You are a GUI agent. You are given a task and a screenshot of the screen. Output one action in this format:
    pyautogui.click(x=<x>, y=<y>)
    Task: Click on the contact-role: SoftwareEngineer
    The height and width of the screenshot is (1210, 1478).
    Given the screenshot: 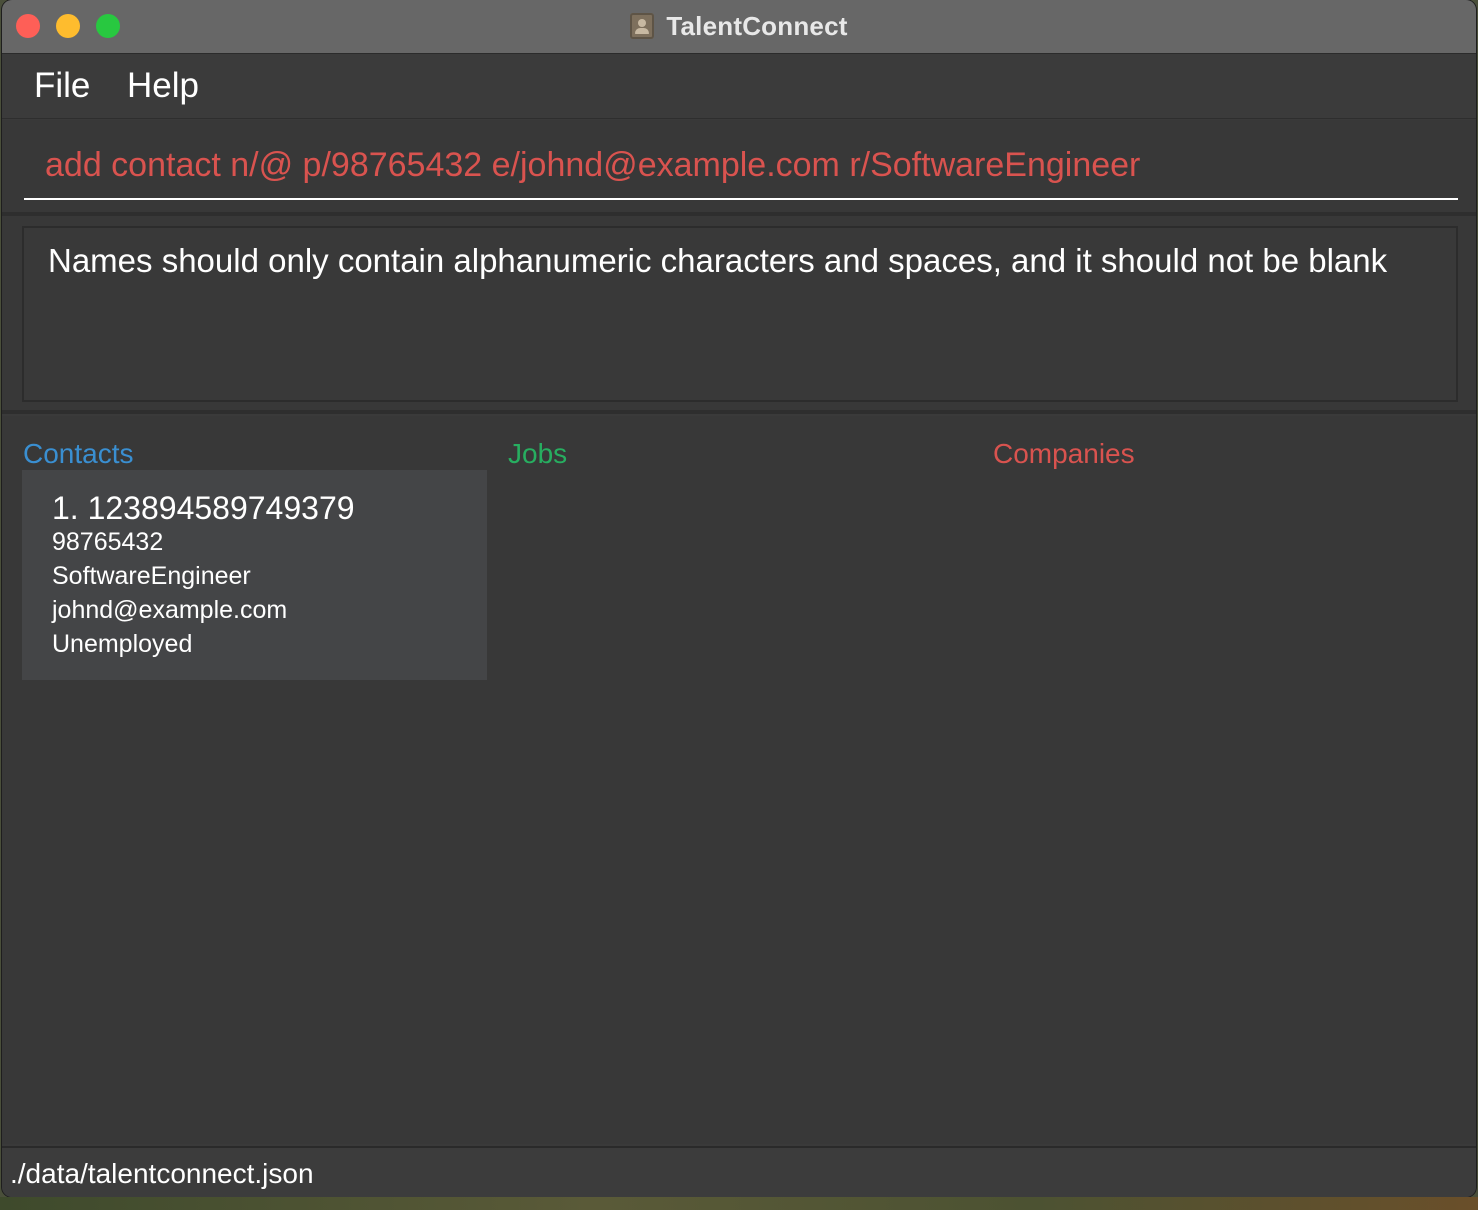 What is the action you would take?
    pyautogui.click(x=151, y=576)
    